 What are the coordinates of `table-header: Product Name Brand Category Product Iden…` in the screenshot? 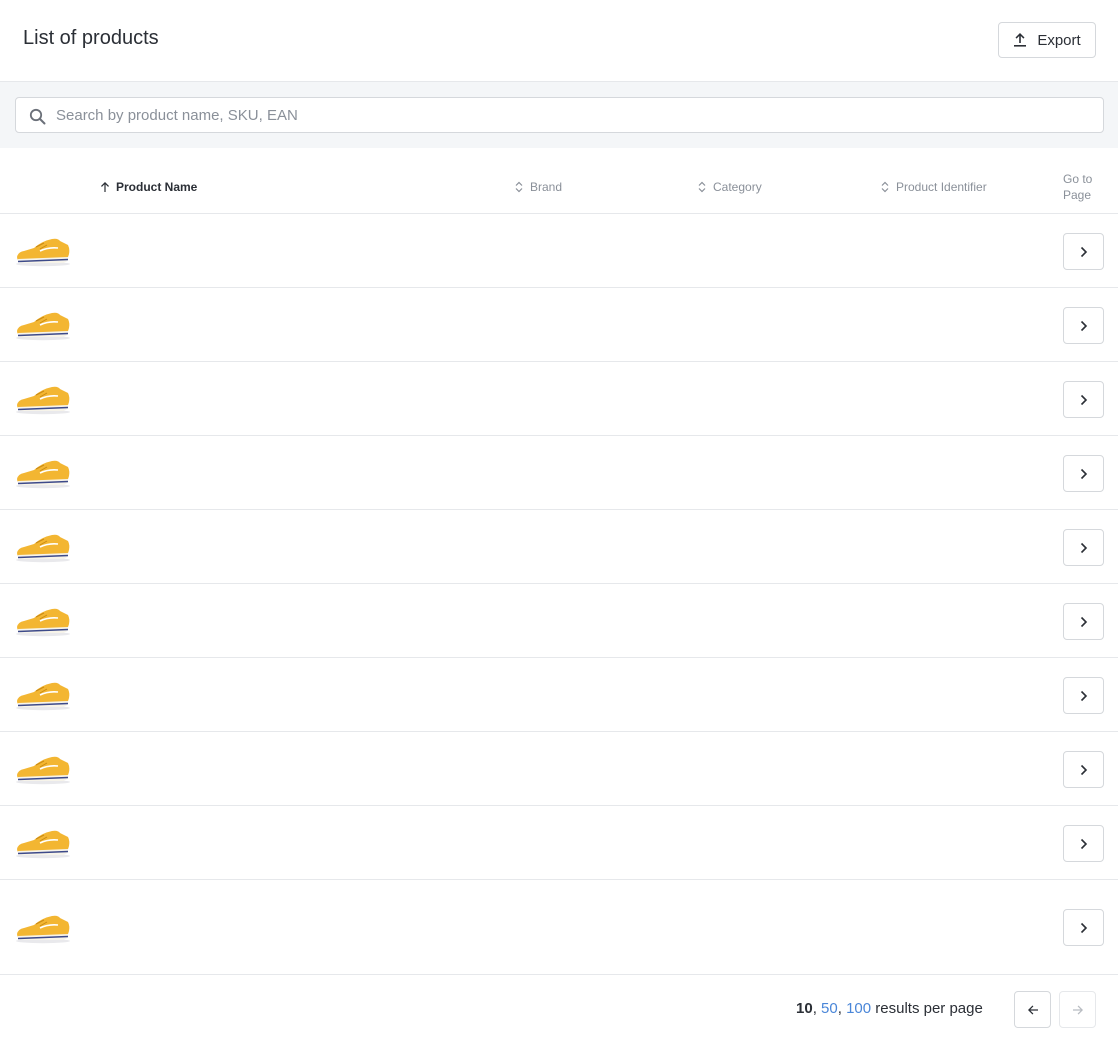 It's located at (559, 188).